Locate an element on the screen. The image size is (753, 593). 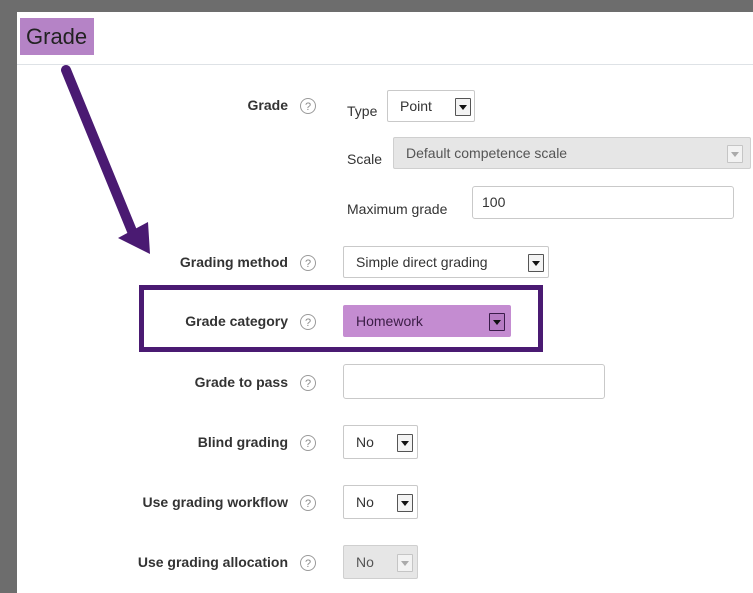
annotation-arrow-shaft is located at coordinates (100, 153).